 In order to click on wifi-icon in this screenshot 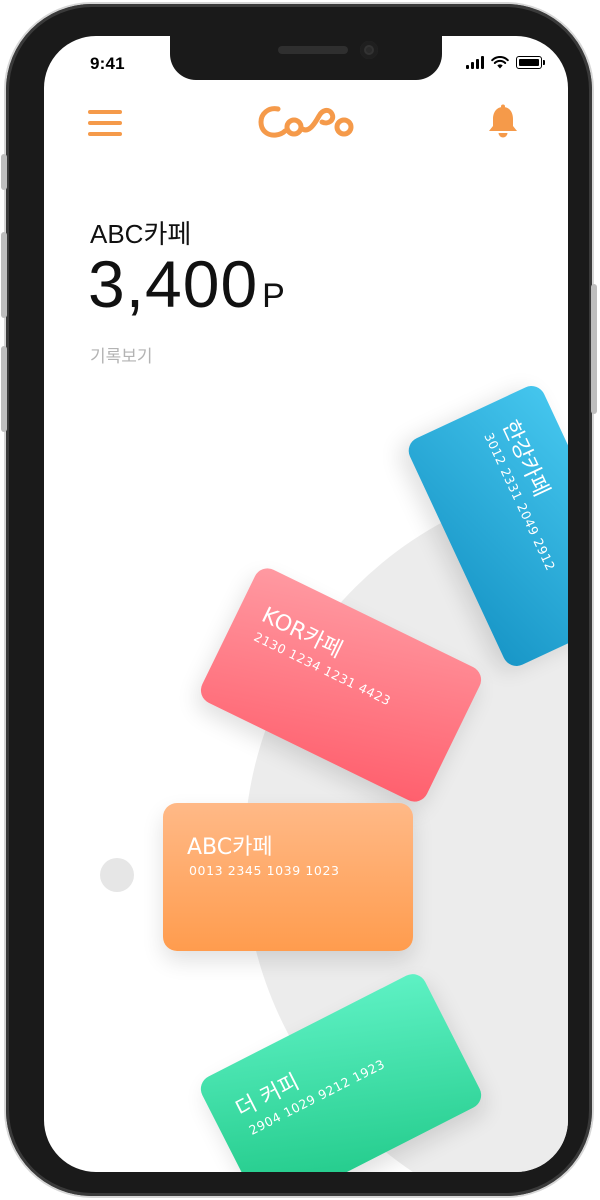, I will do `click(500, 62)`.